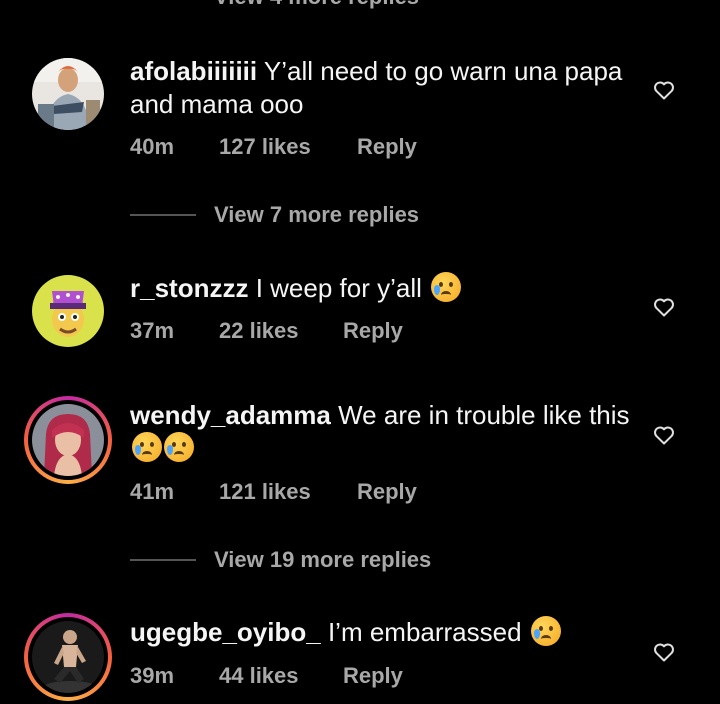 This screenshot has width=720, height=704. I want to click on comment-meta: 40m 127 likes Reply, so click(273, 147).